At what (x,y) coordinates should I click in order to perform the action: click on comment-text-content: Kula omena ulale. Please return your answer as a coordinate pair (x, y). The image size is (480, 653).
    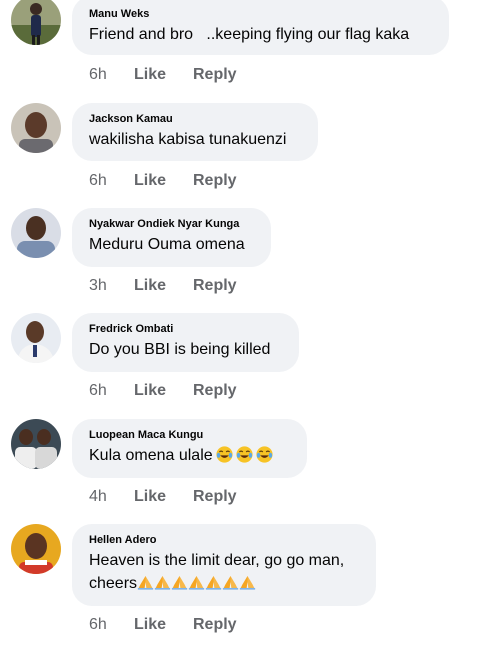
    Looking at the image, I should click on (151, 455).